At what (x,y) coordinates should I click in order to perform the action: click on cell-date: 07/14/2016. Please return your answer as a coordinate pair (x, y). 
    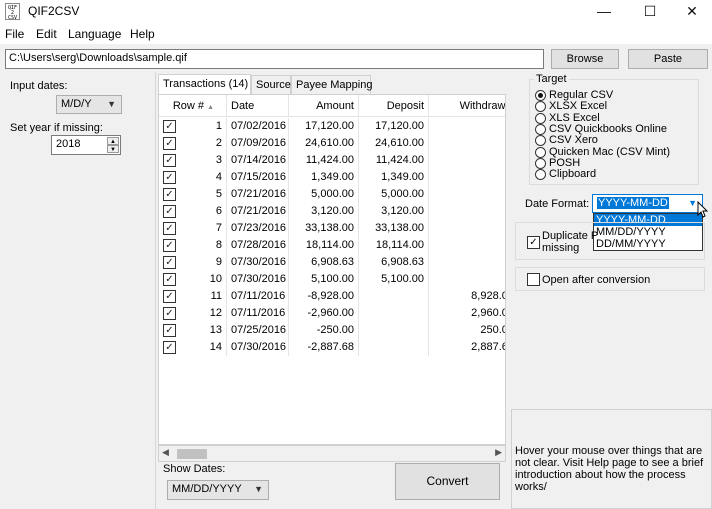
    Looking at the image, I should click on (258, 160).